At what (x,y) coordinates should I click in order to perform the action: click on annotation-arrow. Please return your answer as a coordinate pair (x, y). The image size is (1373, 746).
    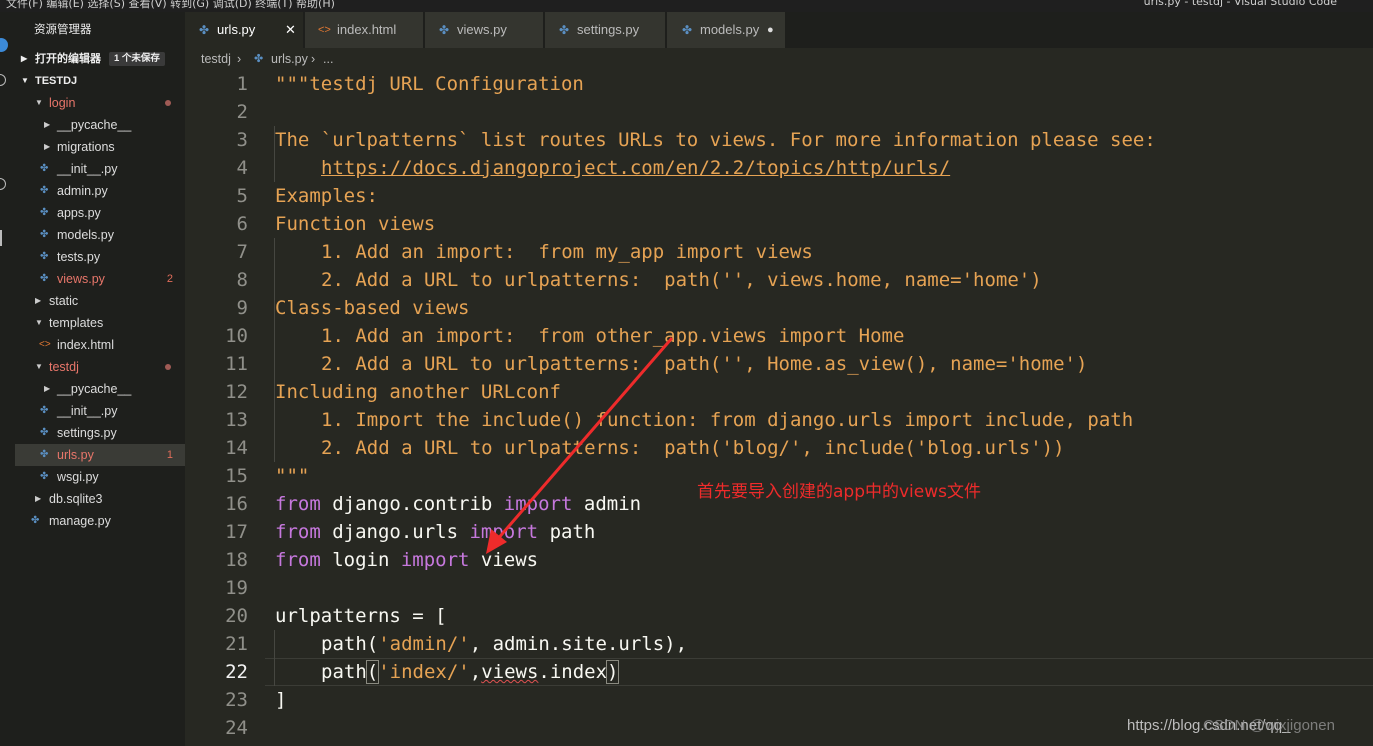
    Looking at the image, I should click on (580, 445).